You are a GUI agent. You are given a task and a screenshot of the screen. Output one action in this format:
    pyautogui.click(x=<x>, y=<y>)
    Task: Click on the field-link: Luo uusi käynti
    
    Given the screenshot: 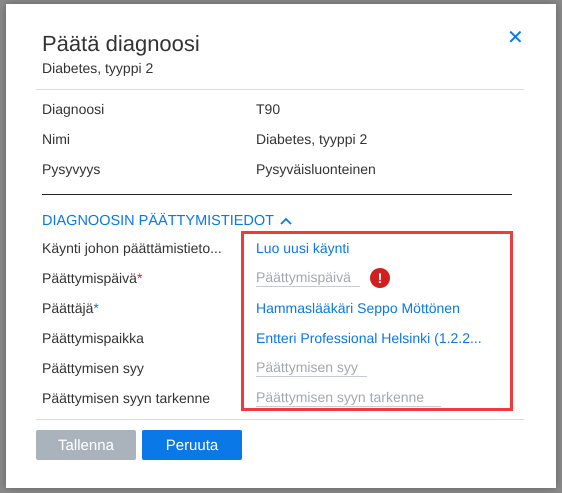 What is the action you would take?
    pyautogui.click(x=303, y=248)
    